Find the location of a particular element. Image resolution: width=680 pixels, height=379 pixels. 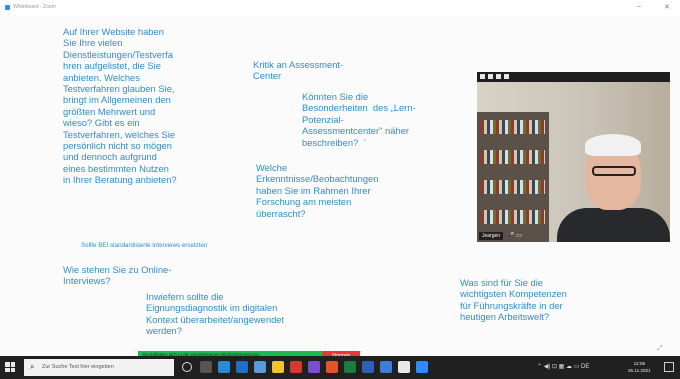

store-icon is located at coordinates (242, 367).